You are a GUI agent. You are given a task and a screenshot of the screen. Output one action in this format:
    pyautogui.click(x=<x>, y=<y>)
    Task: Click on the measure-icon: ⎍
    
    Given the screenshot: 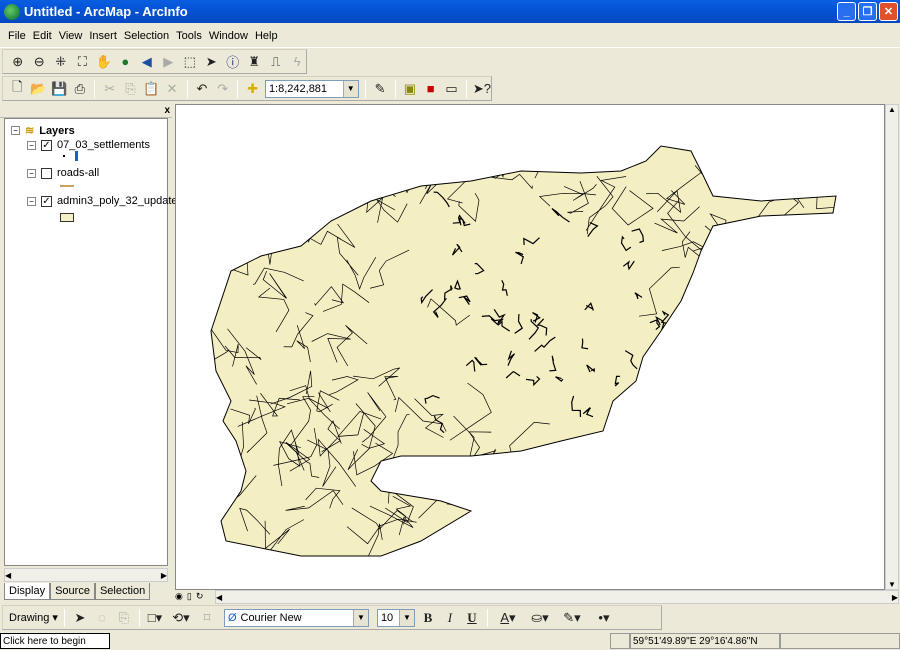 What is the action you would take?
    pyautogui.click(x=276, y=62)
    